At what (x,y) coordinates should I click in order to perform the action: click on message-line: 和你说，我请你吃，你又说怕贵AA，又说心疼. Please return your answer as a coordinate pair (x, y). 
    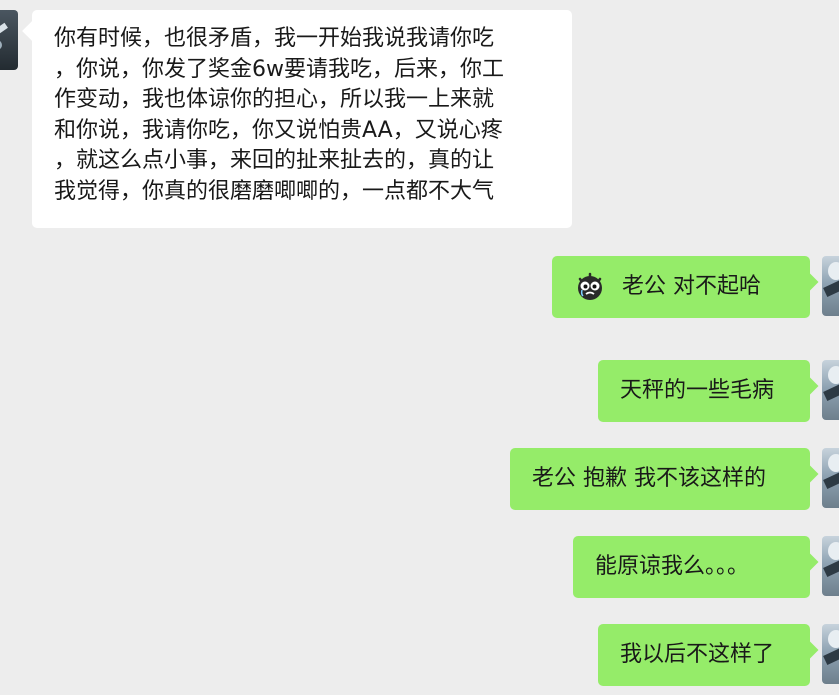
    Looking at the image, I should click on (278, 130).